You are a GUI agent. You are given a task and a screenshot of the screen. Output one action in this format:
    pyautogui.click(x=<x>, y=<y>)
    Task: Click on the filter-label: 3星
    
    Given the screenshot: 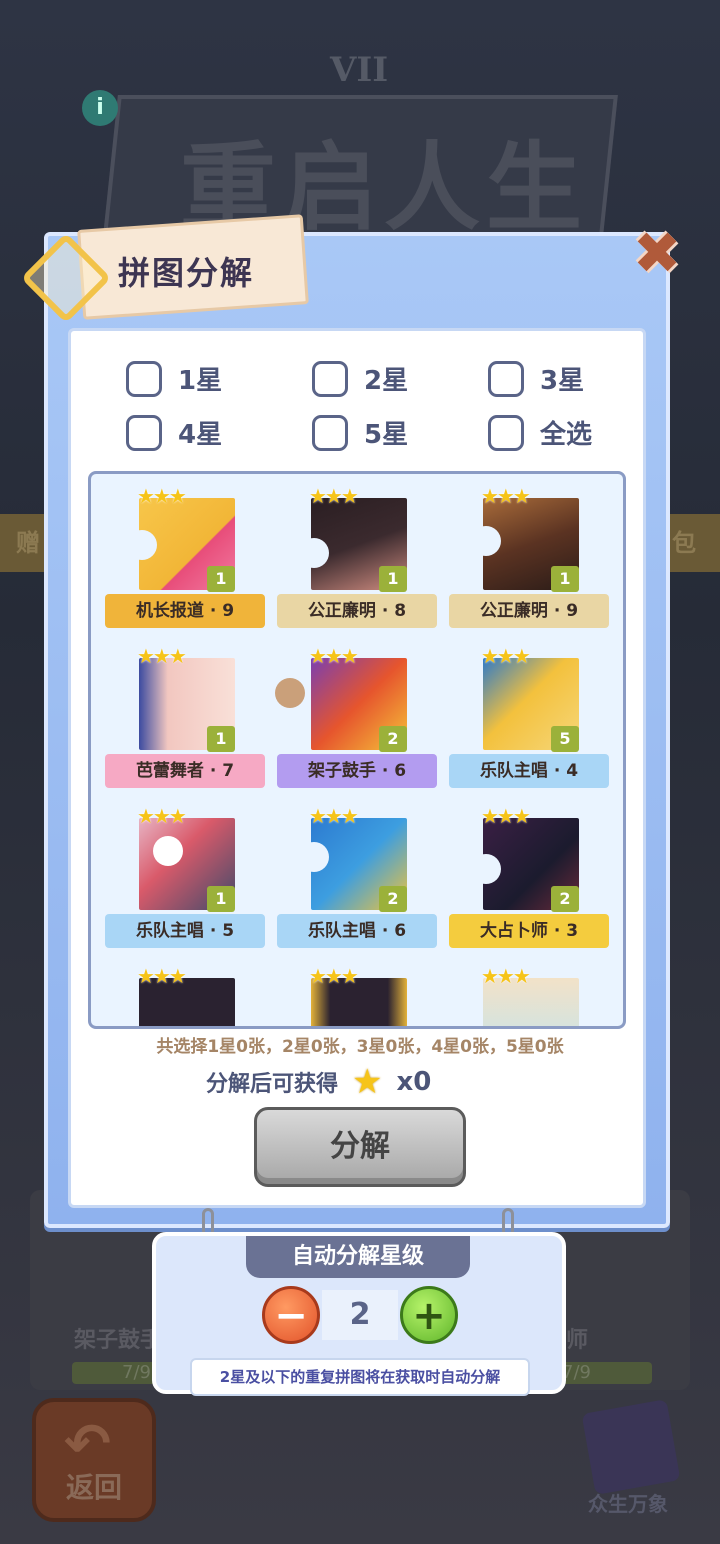 What is the action you would take?
    pyautogui.click(x=562, y=381)
    